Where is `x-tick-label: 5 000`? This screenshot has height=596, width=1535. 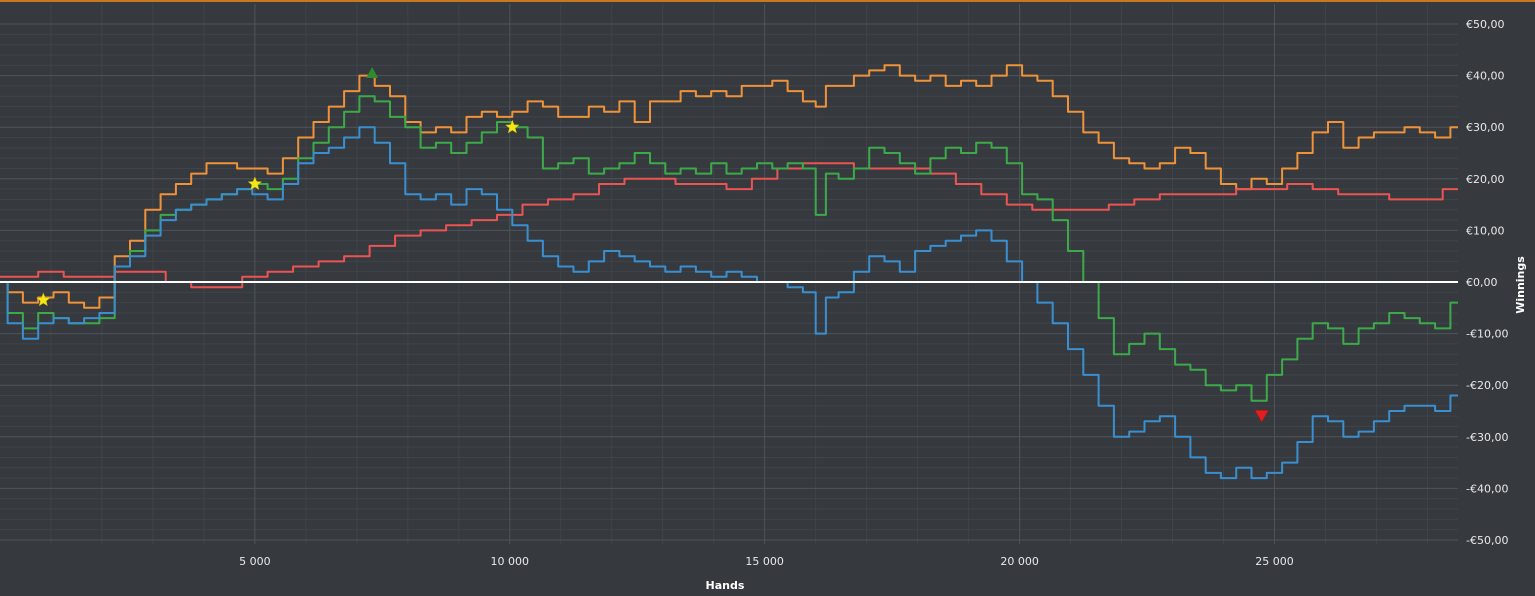
x-tick-label: 5 000 is located at coordinates (255, 561).